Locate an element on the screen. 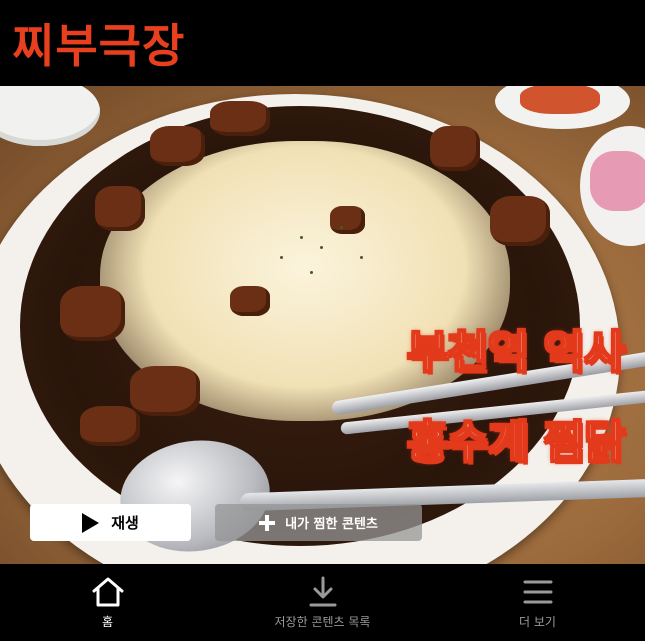  nav-item-home-label: 홈 is located at coordinates (107, 622).